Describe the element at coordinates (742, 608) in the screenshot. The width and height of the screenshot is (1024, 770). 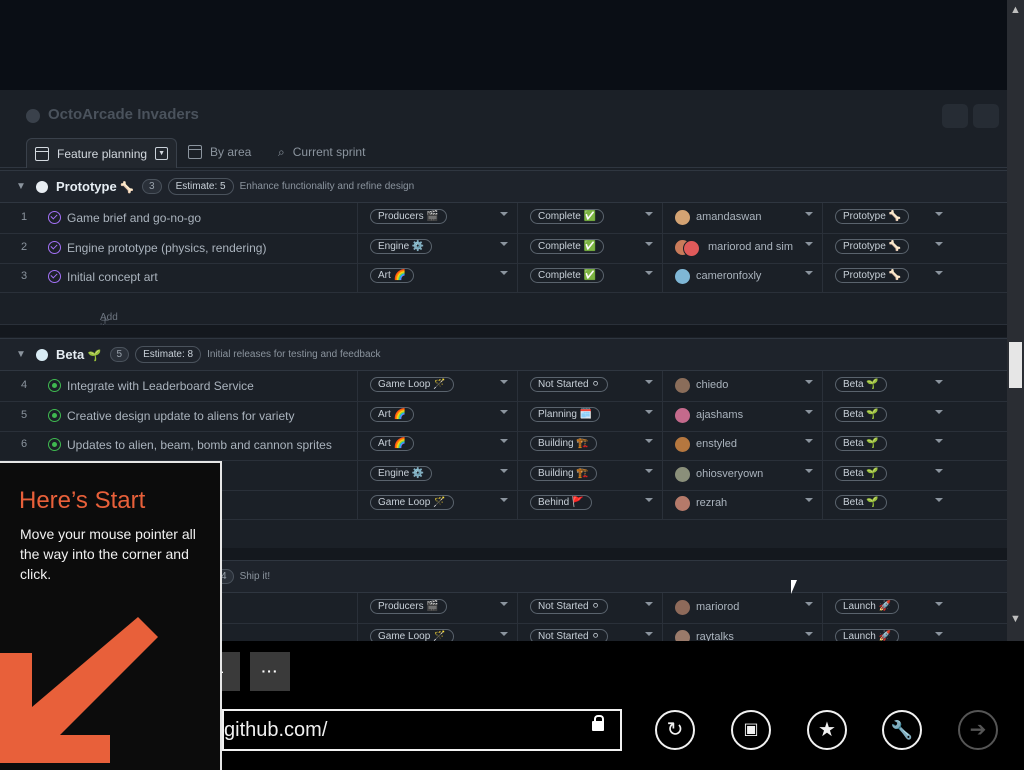
I see `assignee-cell: mariorod` at that location.